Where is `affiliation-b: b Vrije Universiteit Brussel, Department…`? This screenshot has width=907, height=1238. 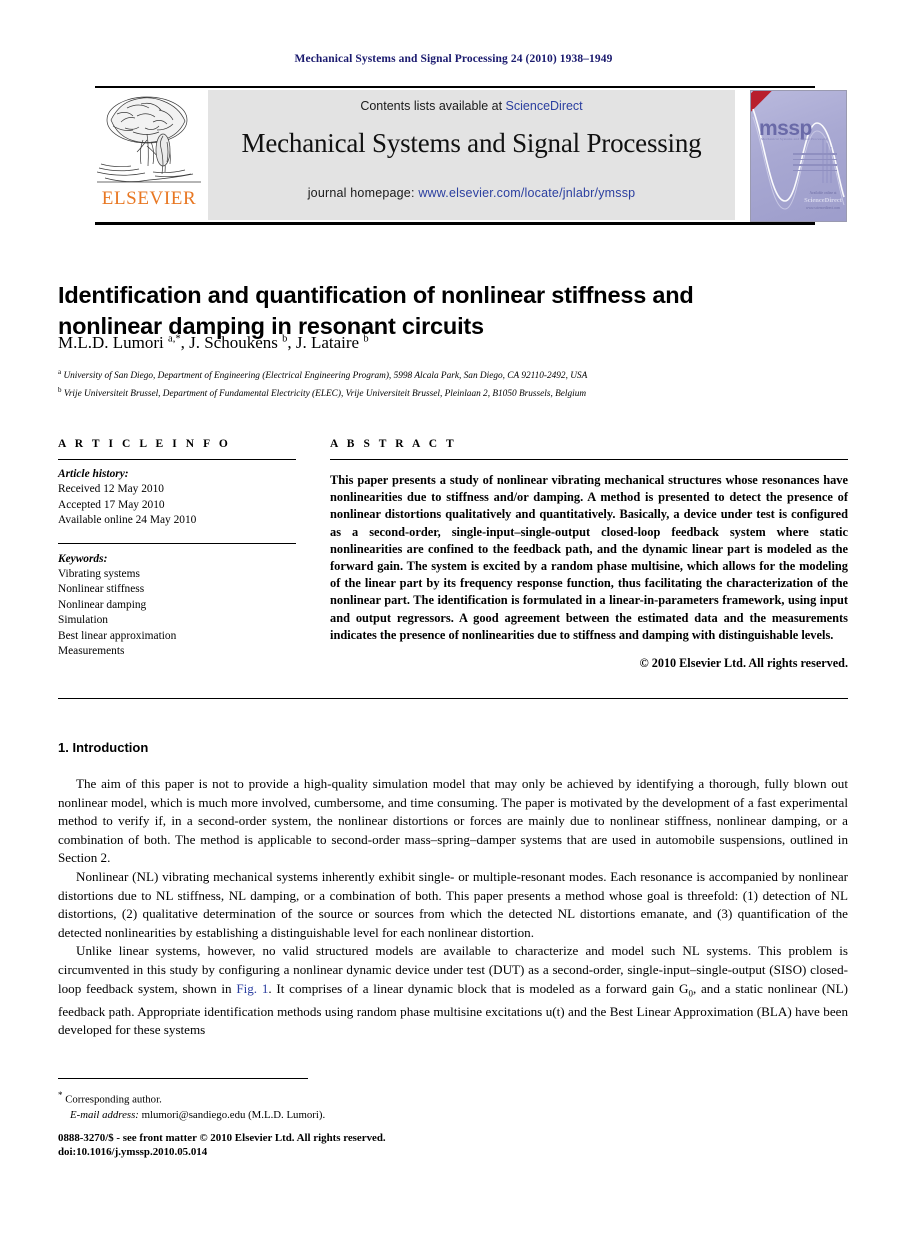 affiliation-b: b Vrije Universiteit Brussel, Department… is located at coordinates (453, 393).